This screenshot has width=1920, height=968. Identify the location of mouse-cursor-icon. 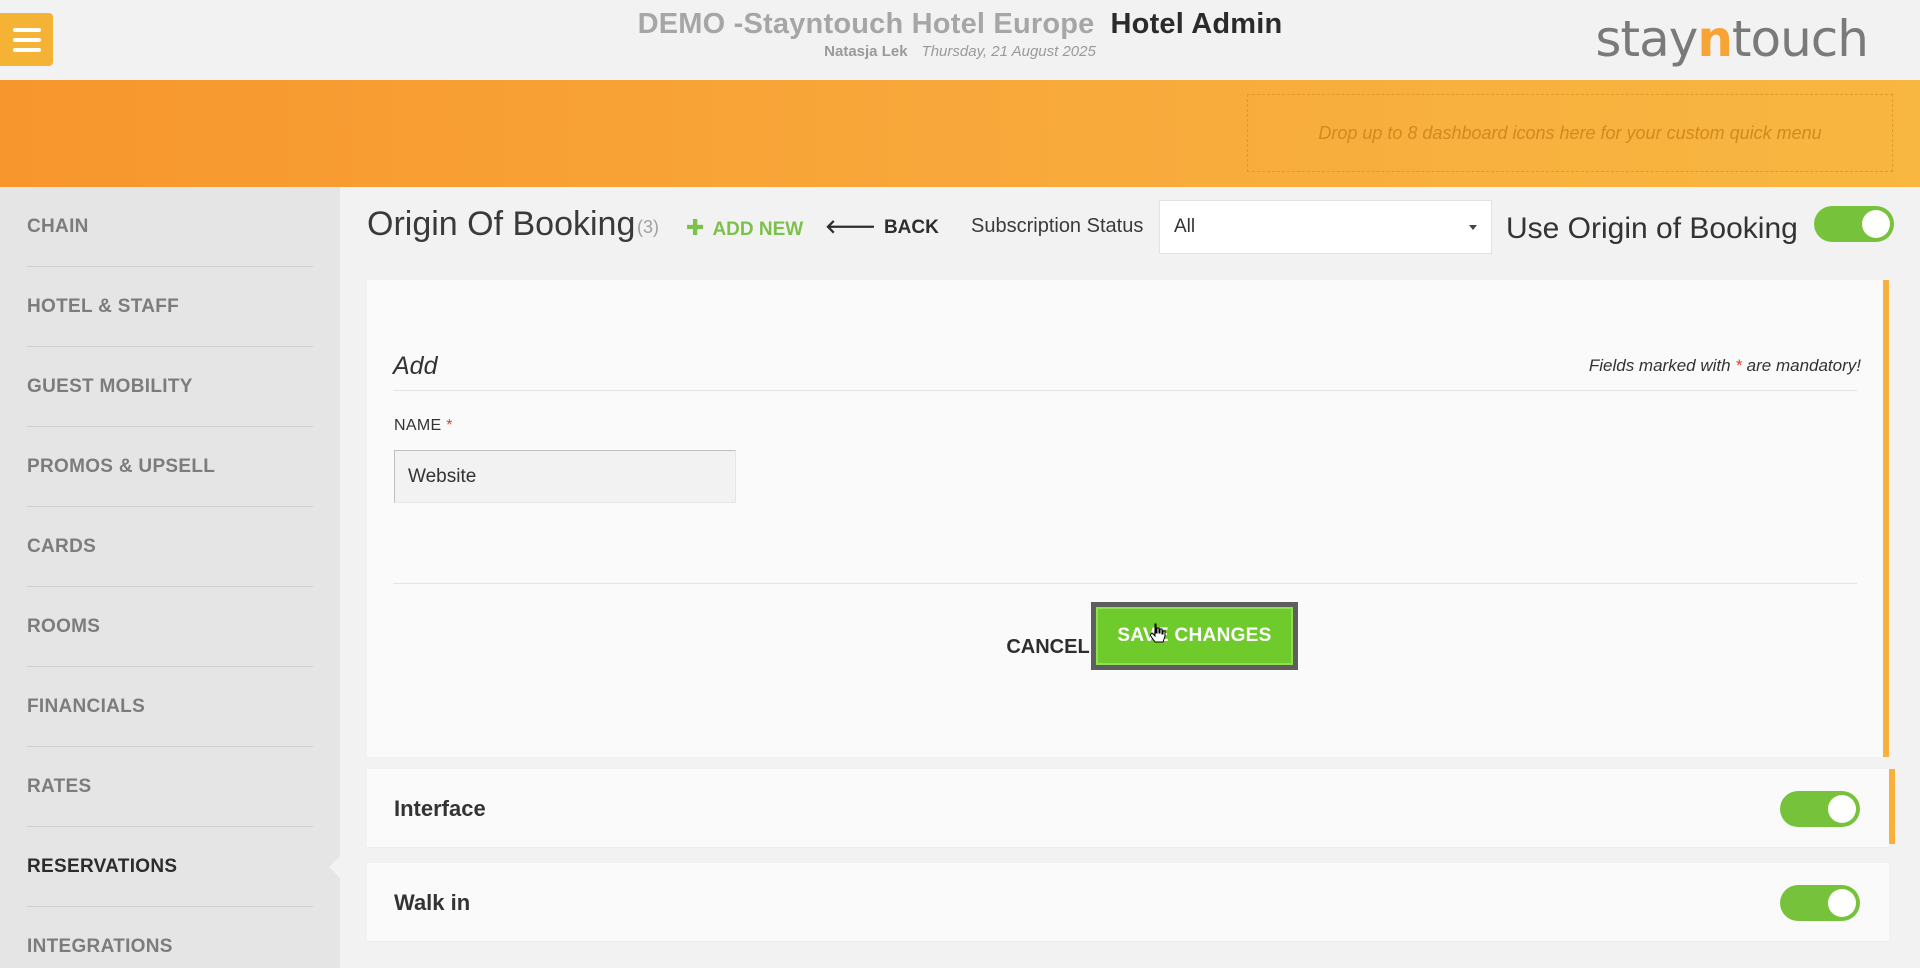
(1158, 633).